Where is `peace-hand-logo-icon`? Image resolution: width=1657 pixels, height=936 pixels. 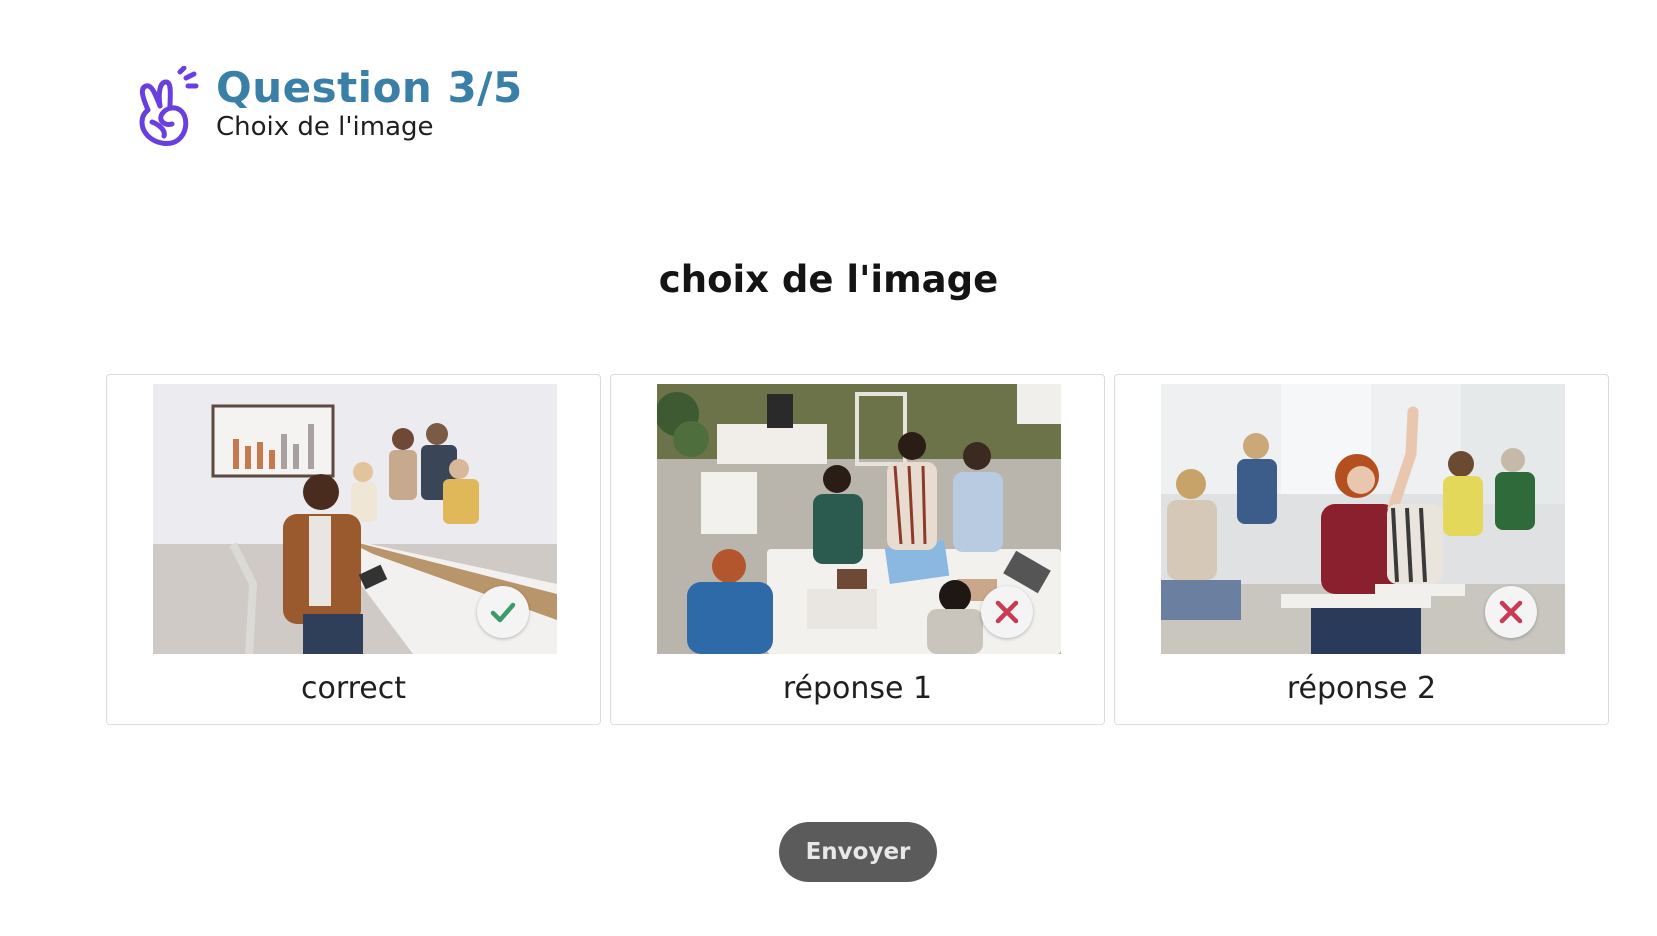
peace-hand-logo-icon is located at coordinates (169, 106).